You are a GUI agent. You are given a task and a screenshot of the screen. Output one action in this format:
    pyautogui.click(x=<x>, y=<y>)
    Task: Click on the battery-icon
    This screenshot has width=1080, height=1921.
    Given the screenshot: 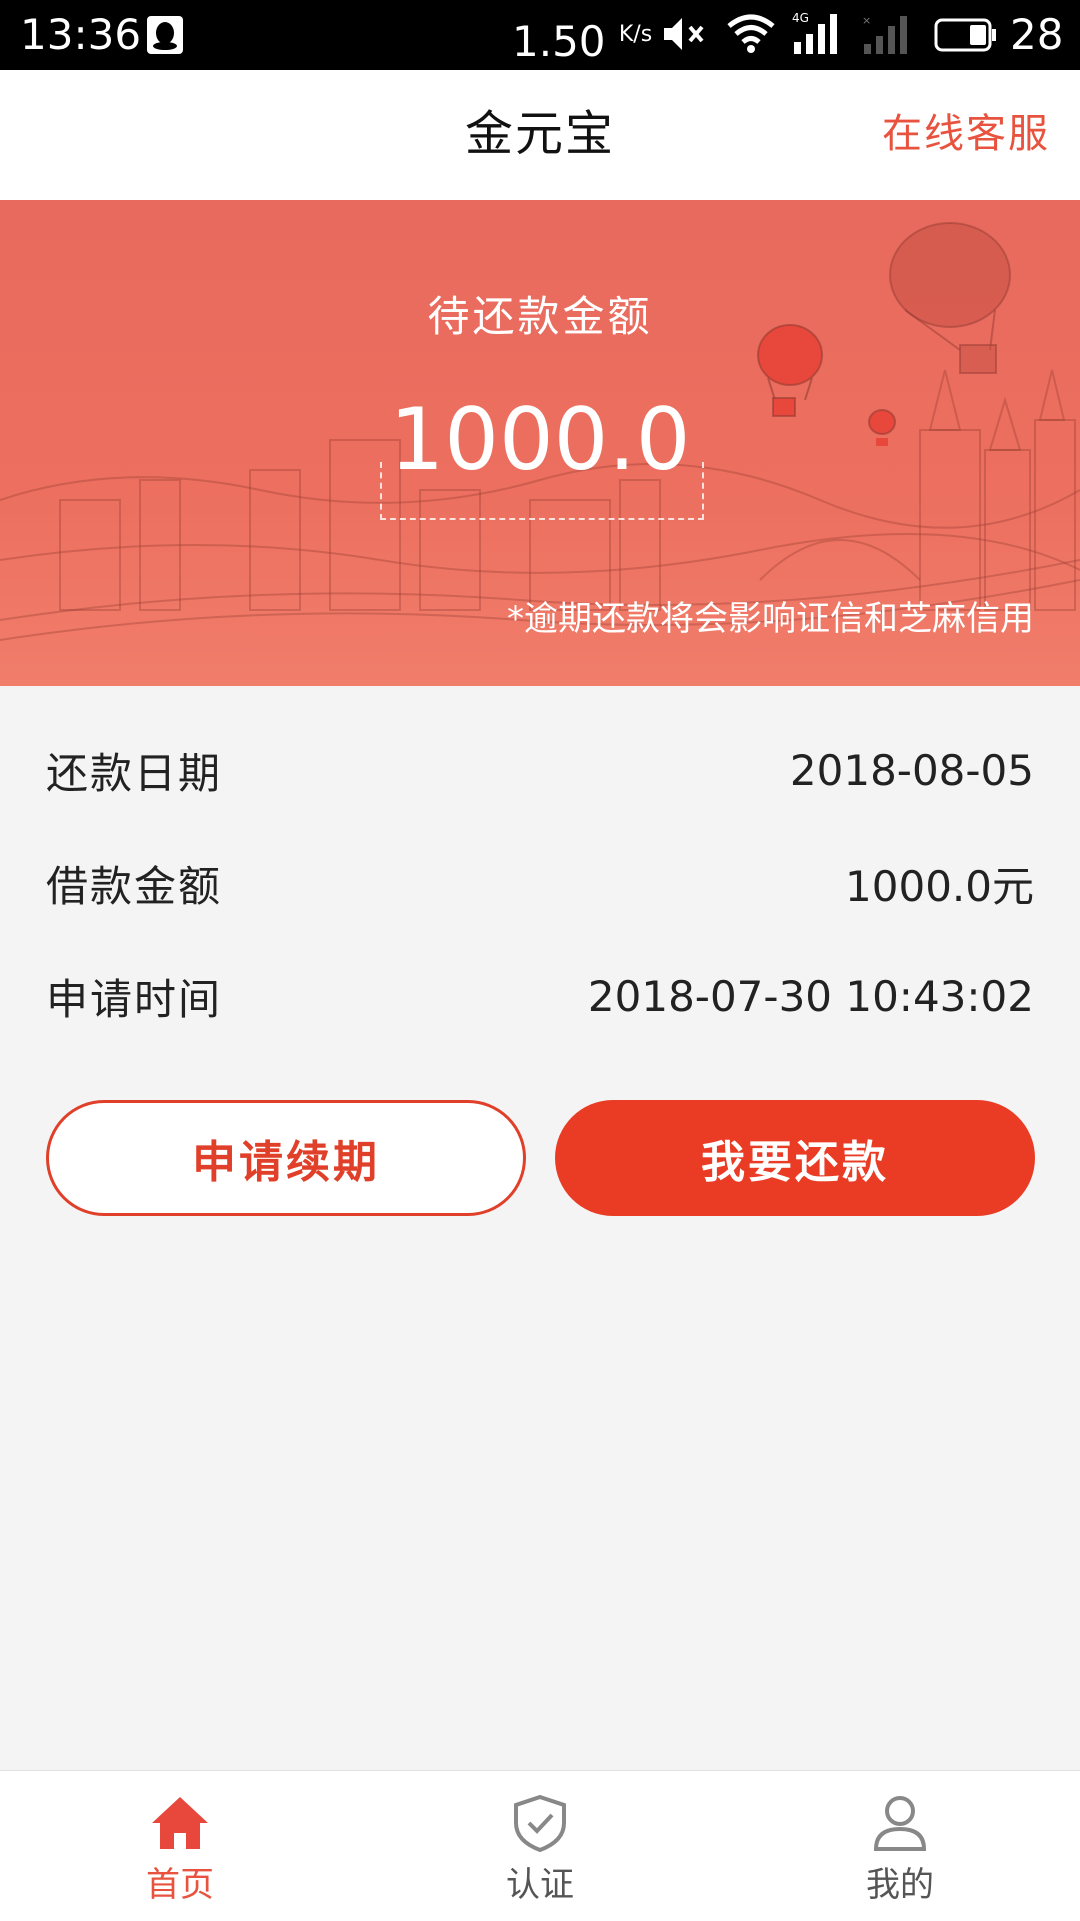 What is the action you would take?
    pyautogui.click(x=965, y=35)
    